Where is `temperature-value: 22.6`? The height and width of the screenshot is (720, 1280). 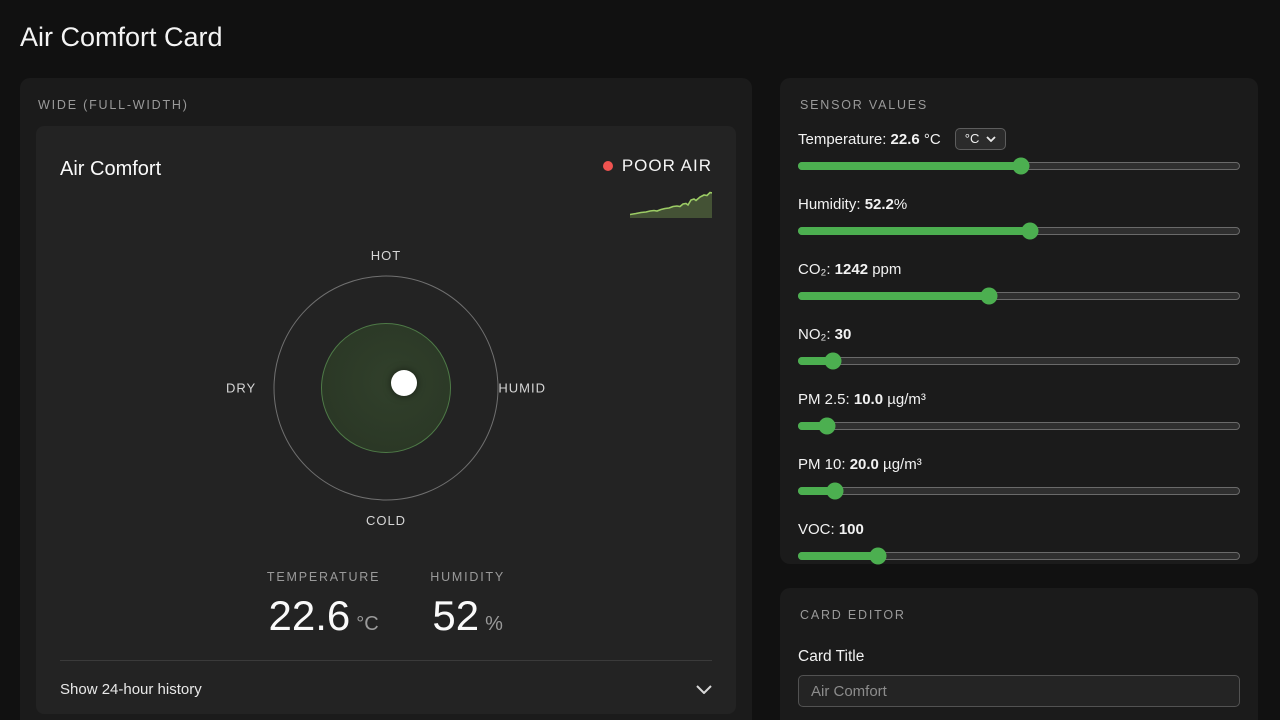
temperature-value: 22.6 is located at coordinates (309, 615).